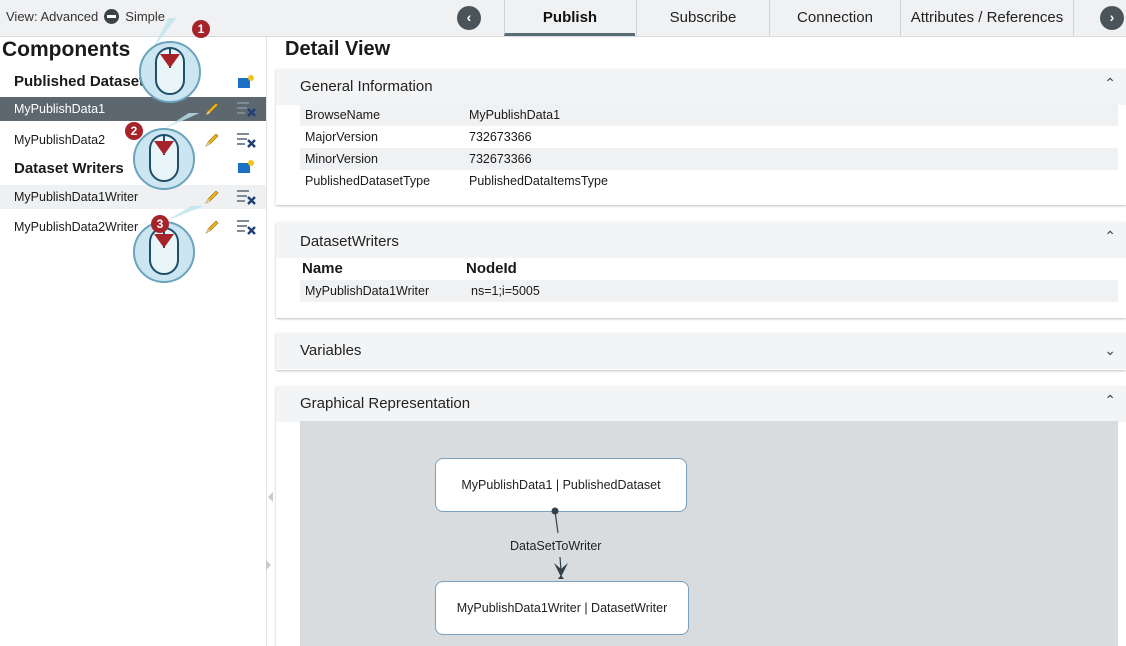 The height and width of the screenshot is (646, 1126). Describe the element at coordinates (709, 137) in the screenshot. I see `property-row: MajorVersion 732673366` at that location.